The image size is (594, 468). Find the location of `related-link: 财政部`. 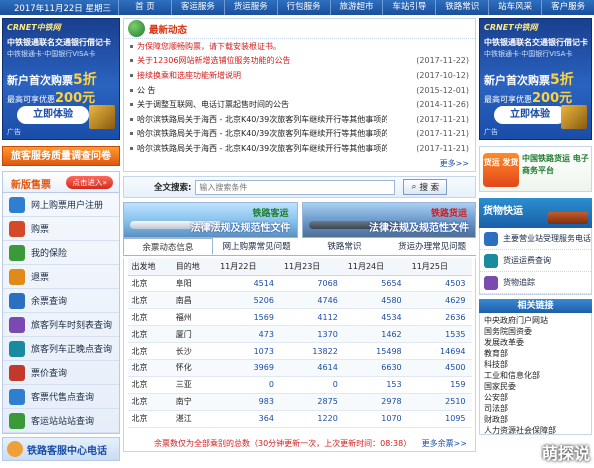

related-link: 财政部 is located at coordinates (535, 419).